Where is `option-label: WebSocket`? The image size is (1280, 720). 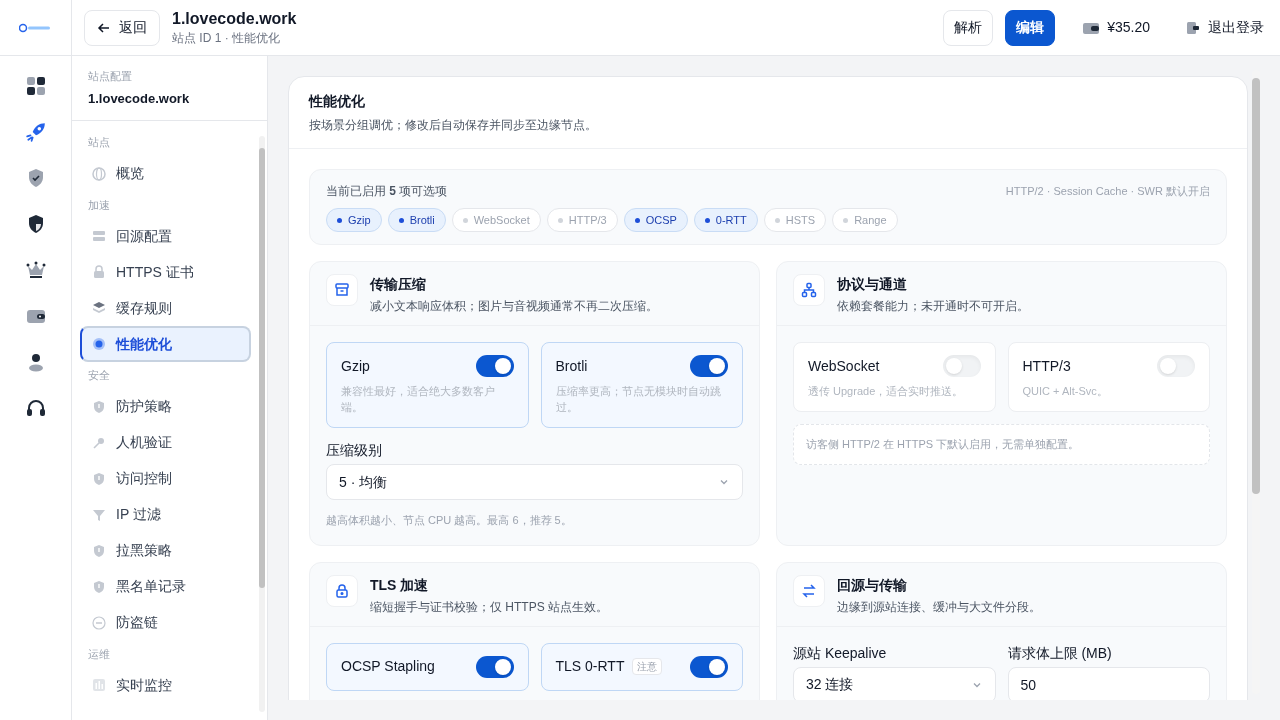
option-label: WebSocket is located at coordinates (844, 366).